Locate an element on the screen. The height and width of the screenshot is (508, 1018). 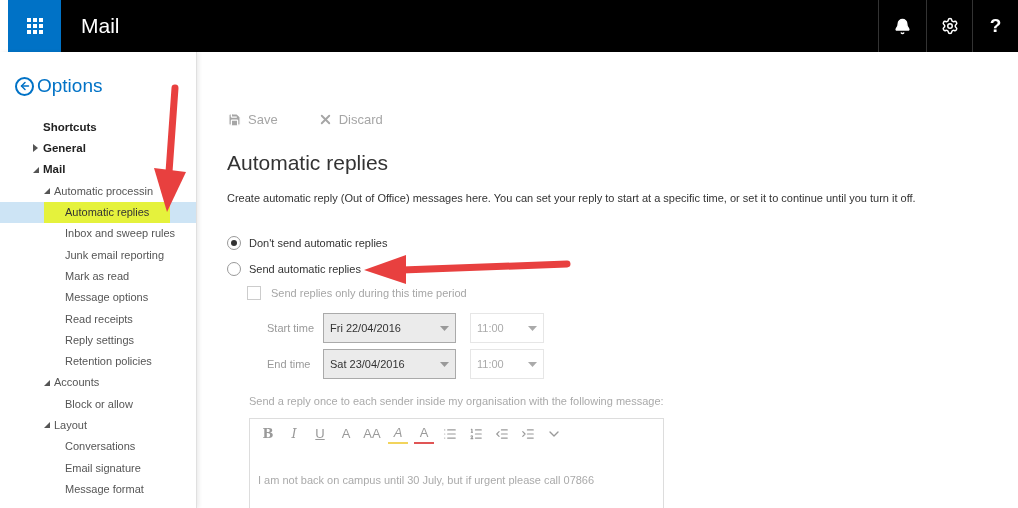
sidebar-item-label: Junk email reporting is located at coordinates (115, 255).